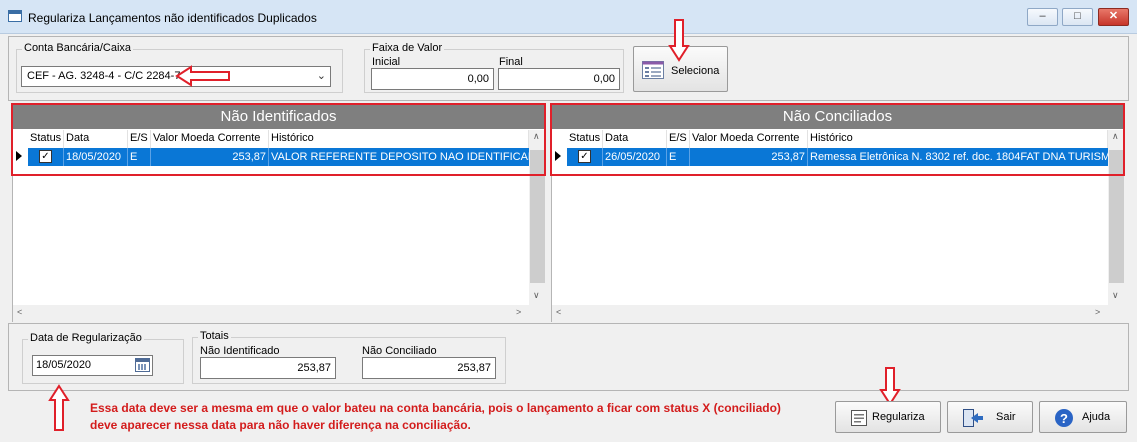  I want to click on document-icon, so click(859, 418).